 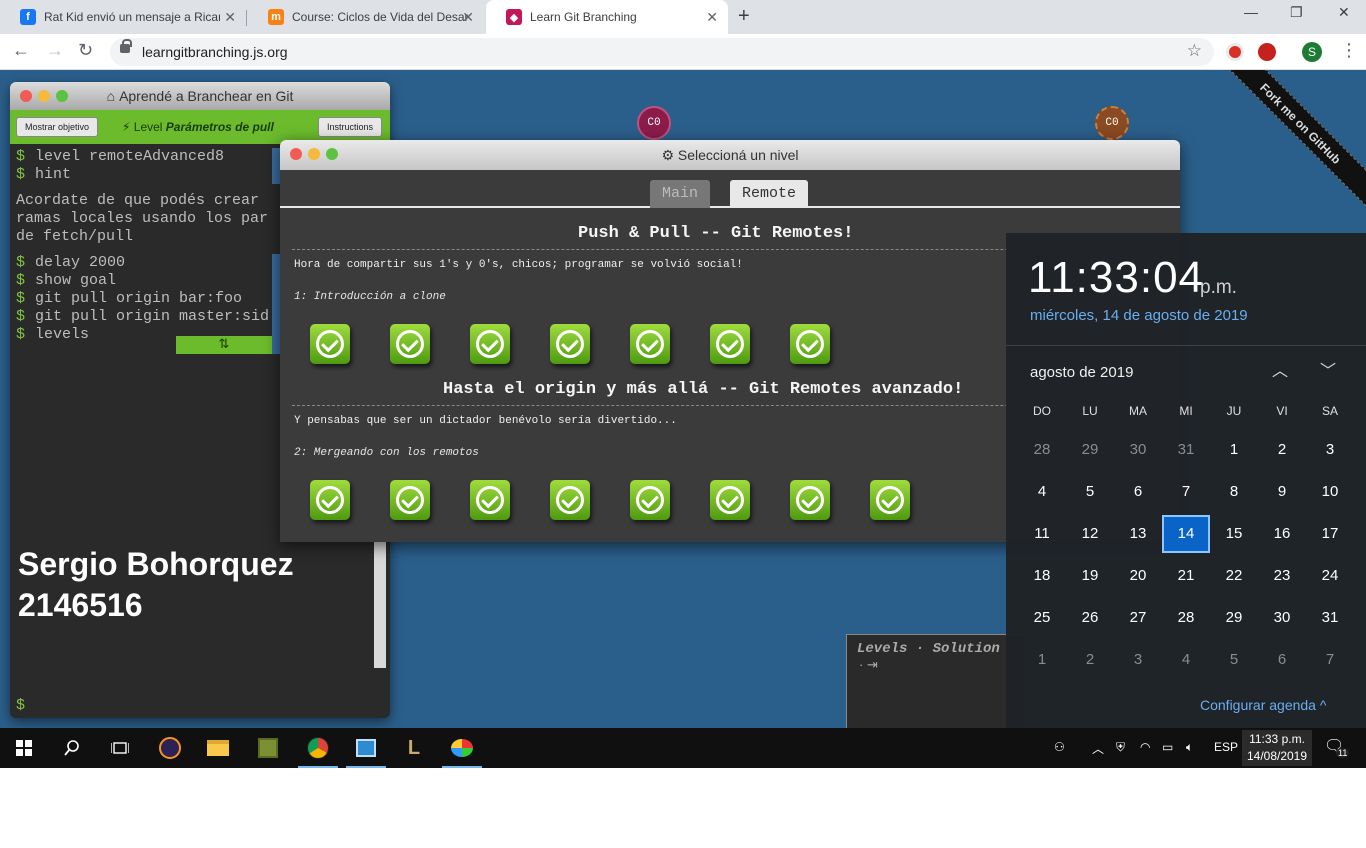 What do you see at coordinates (350, 127) in the screenshot?
I see `instructions-button: Instructions` at bounding box center [350, 127].